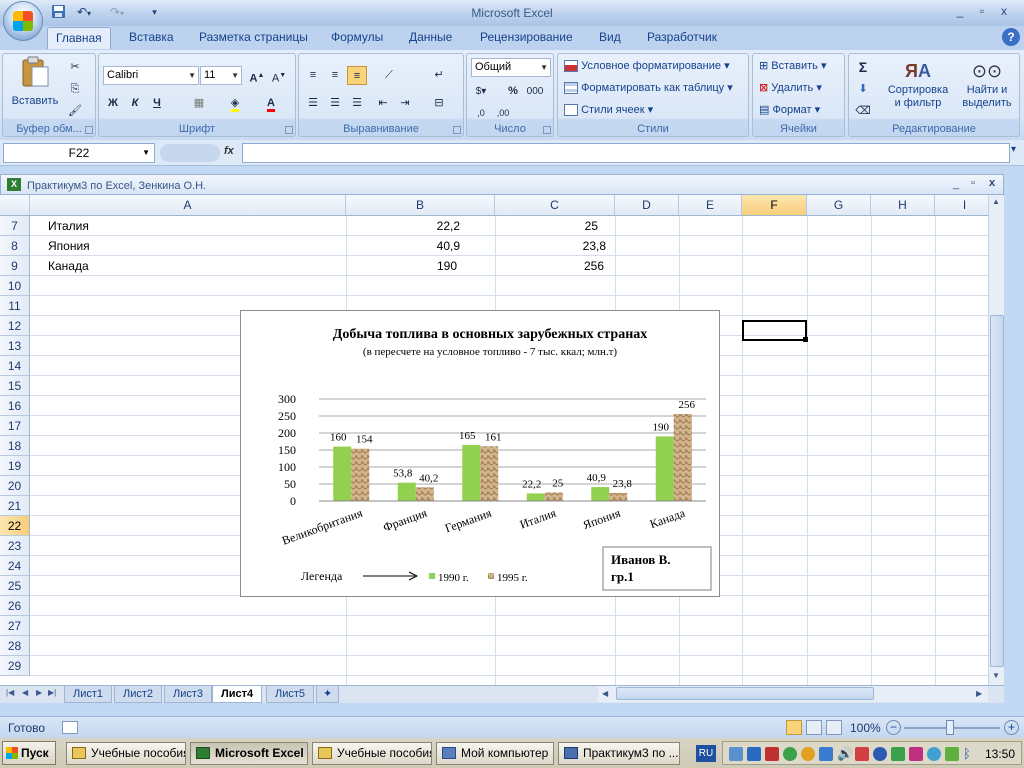  What do you see at coordinates (328, 694) in the screenshot?
I see `insert-sheet-icon: ✦` at bounding box center [328, 694].